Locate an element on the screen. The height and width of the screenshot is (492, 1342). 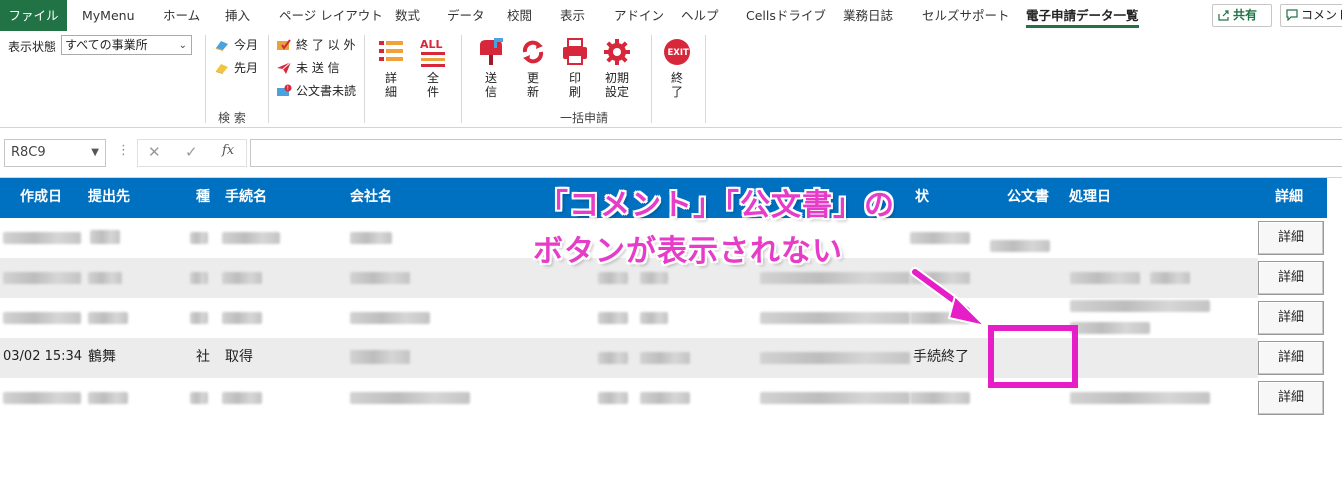
folder-check-icon is located at coordinates (284, 44).